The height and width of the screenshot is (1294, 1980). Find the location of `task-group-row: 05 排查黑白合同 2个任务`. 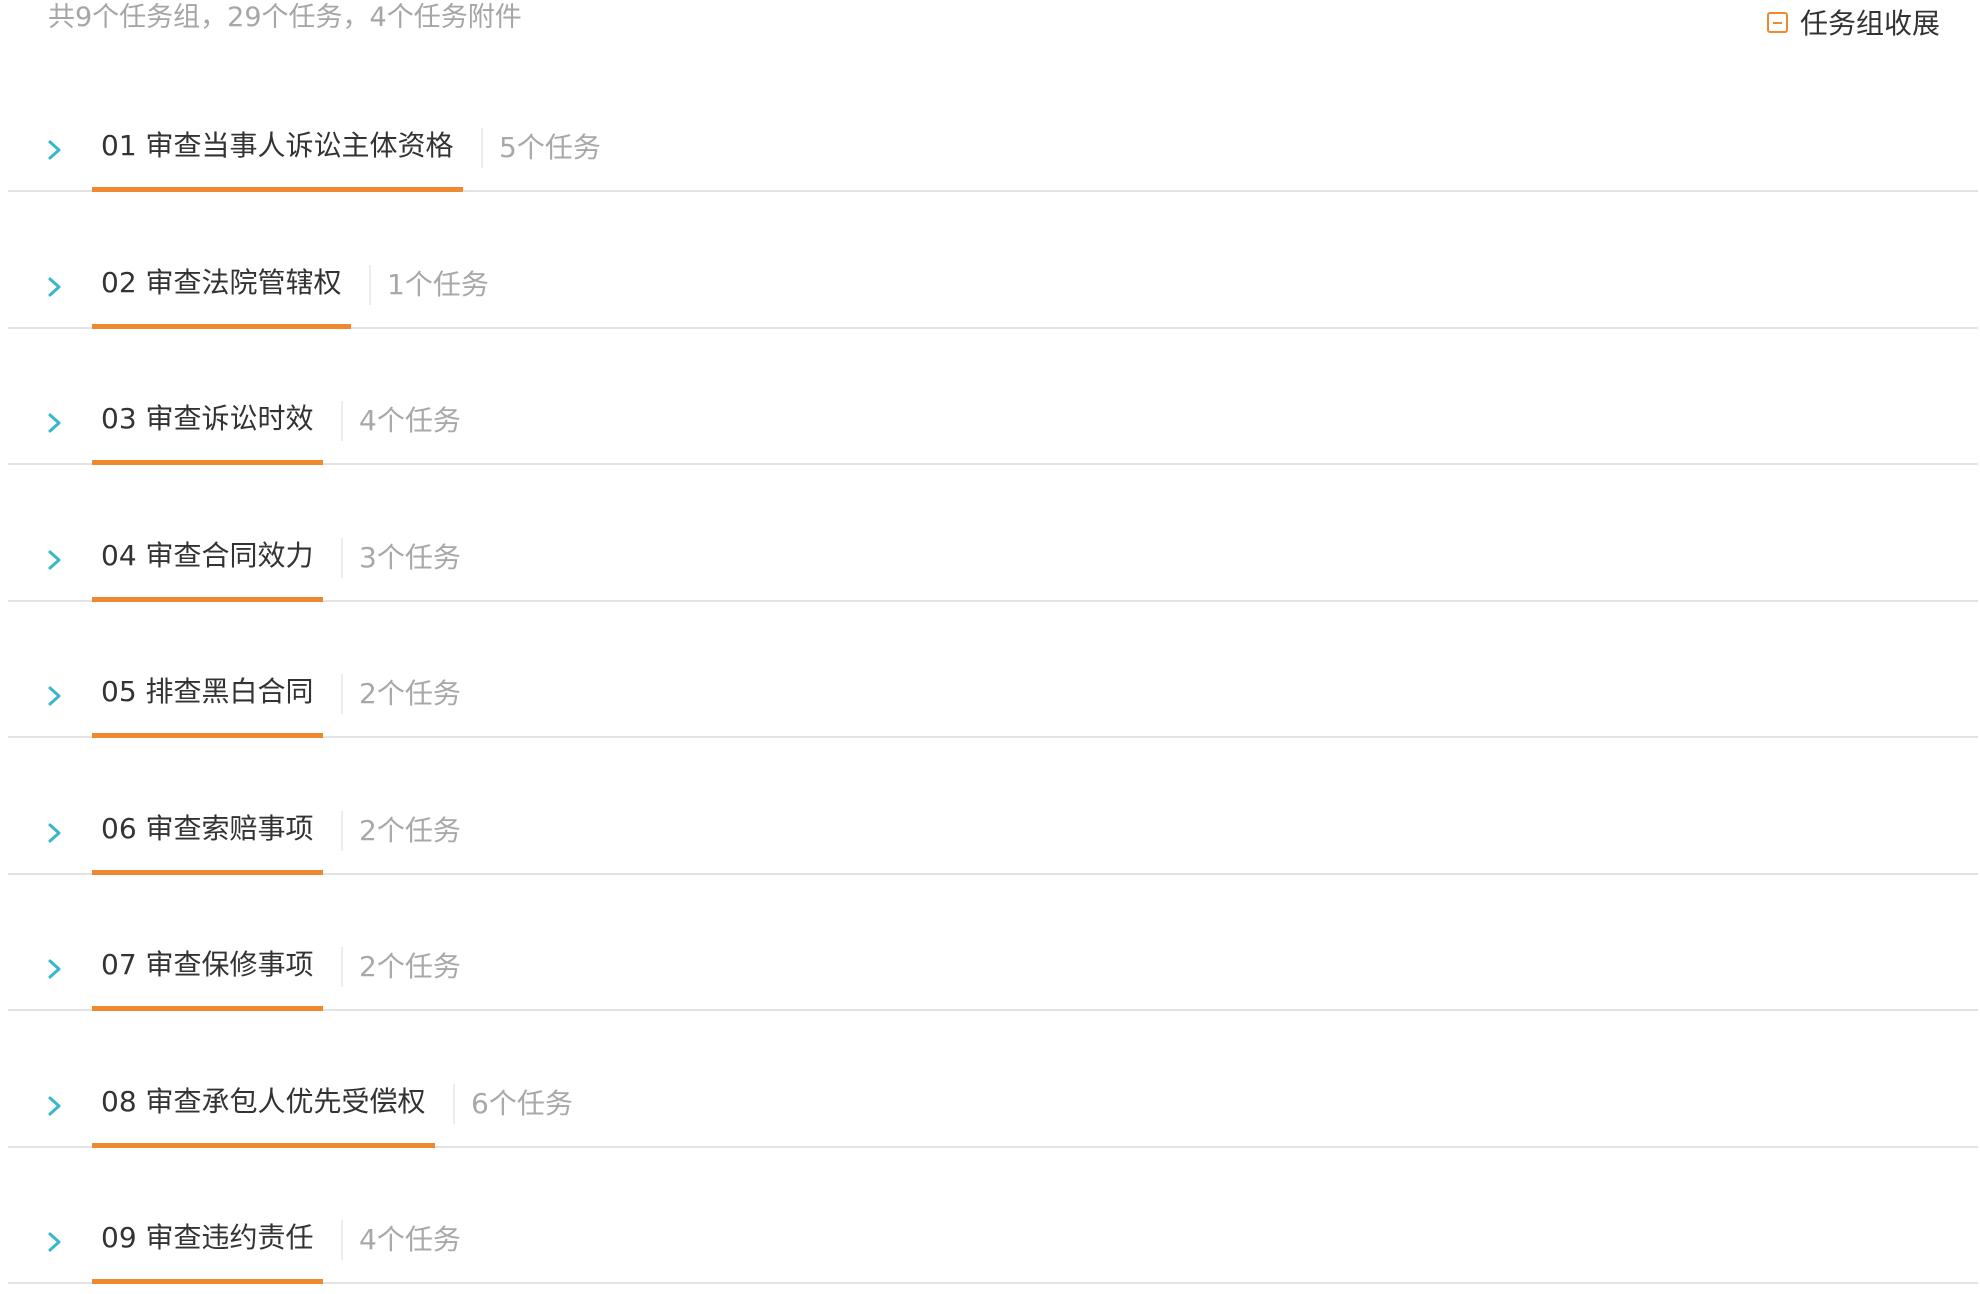

task-group-row: 05 排查黑白合同 2个任务 is located at coordinates (993, 724).